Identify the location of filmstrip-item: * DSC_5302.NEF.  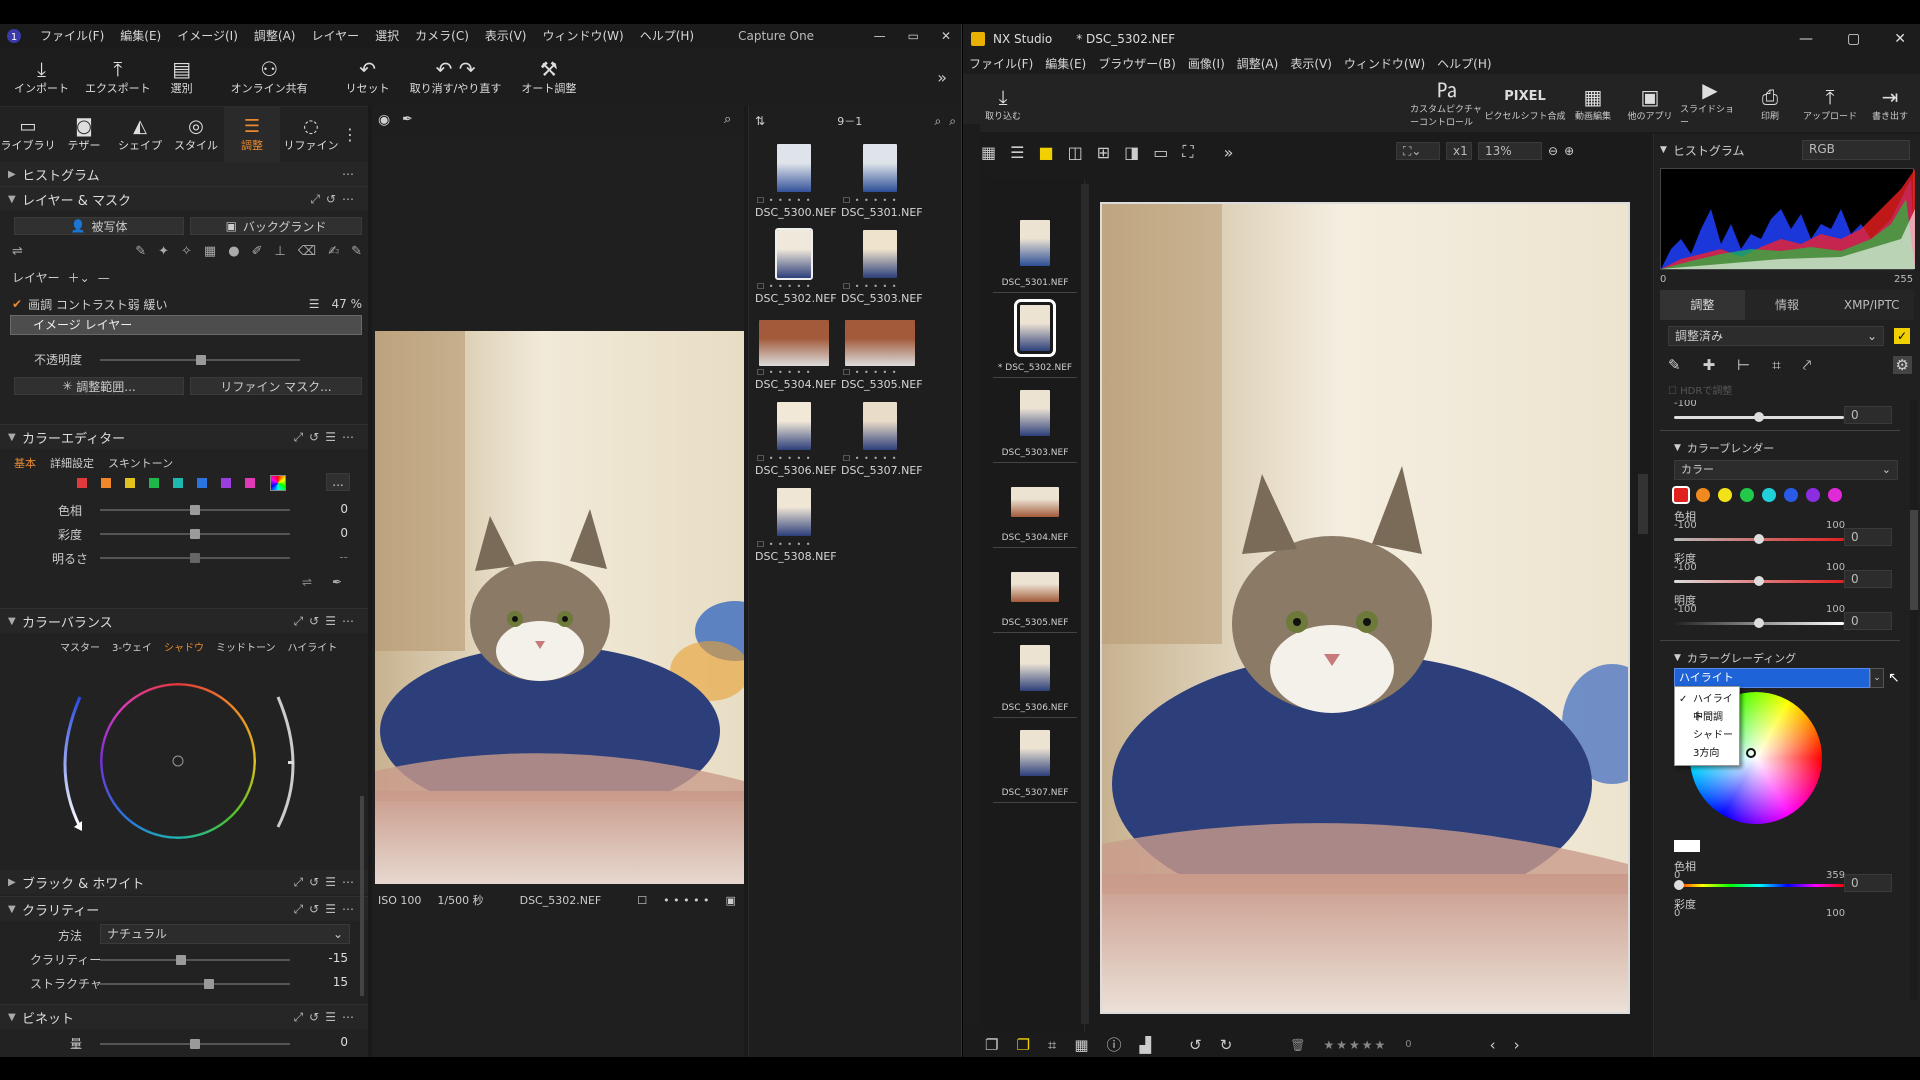
(1035, 339).